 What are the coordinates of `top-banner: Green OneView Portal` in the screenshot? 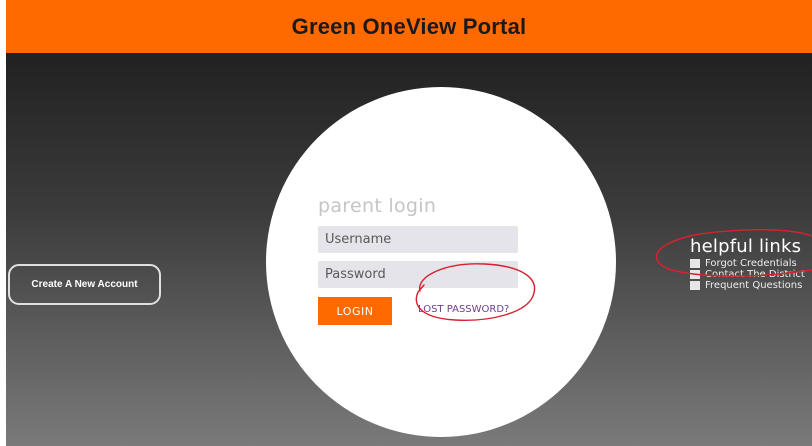 It's located at (409, 26).